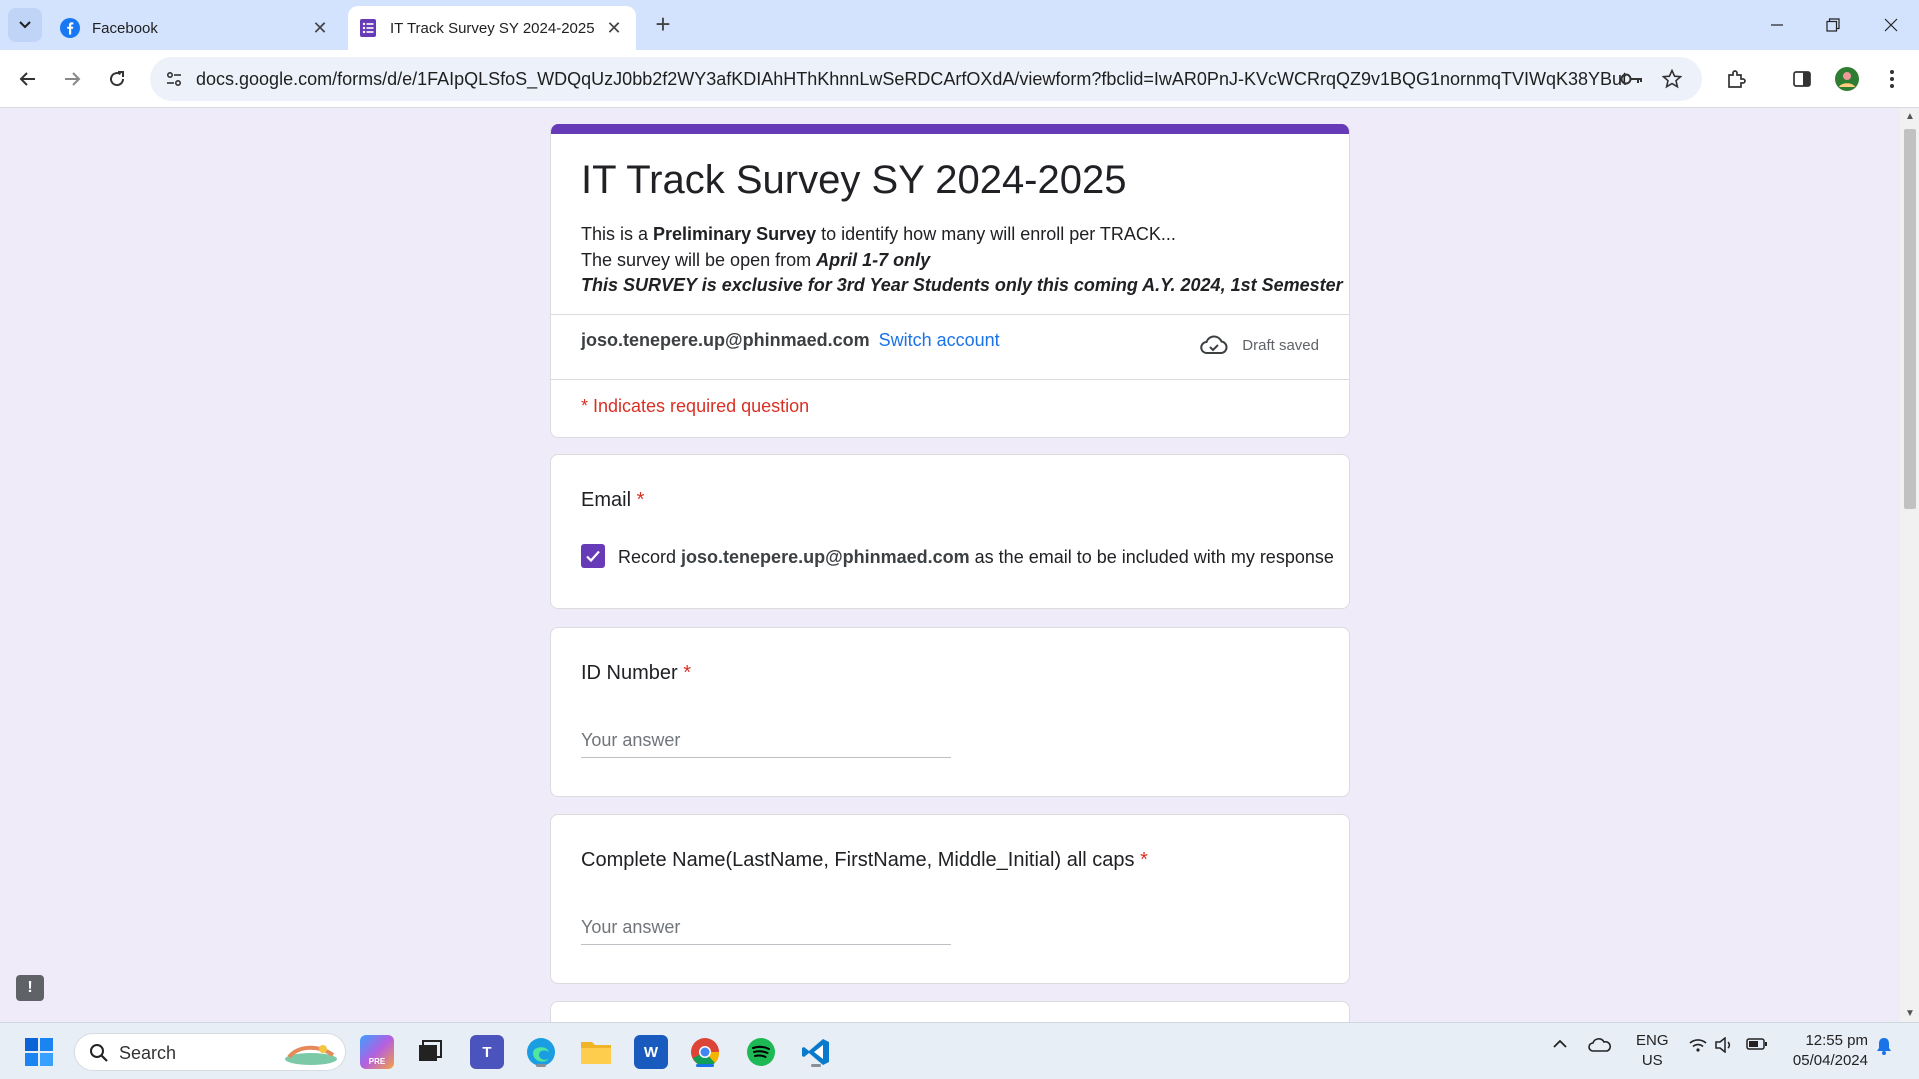 The image size is (1919, 1079). I want to click on desc-bold: Preliminary Survey, so click(735, 234).